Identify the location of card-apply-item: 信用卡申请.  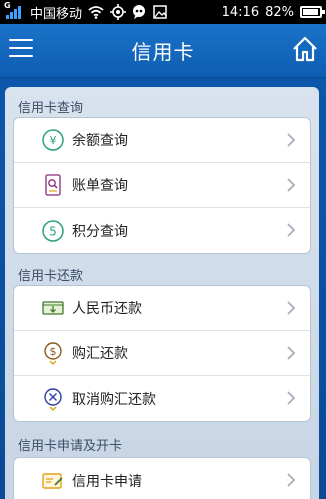
(162, 478).